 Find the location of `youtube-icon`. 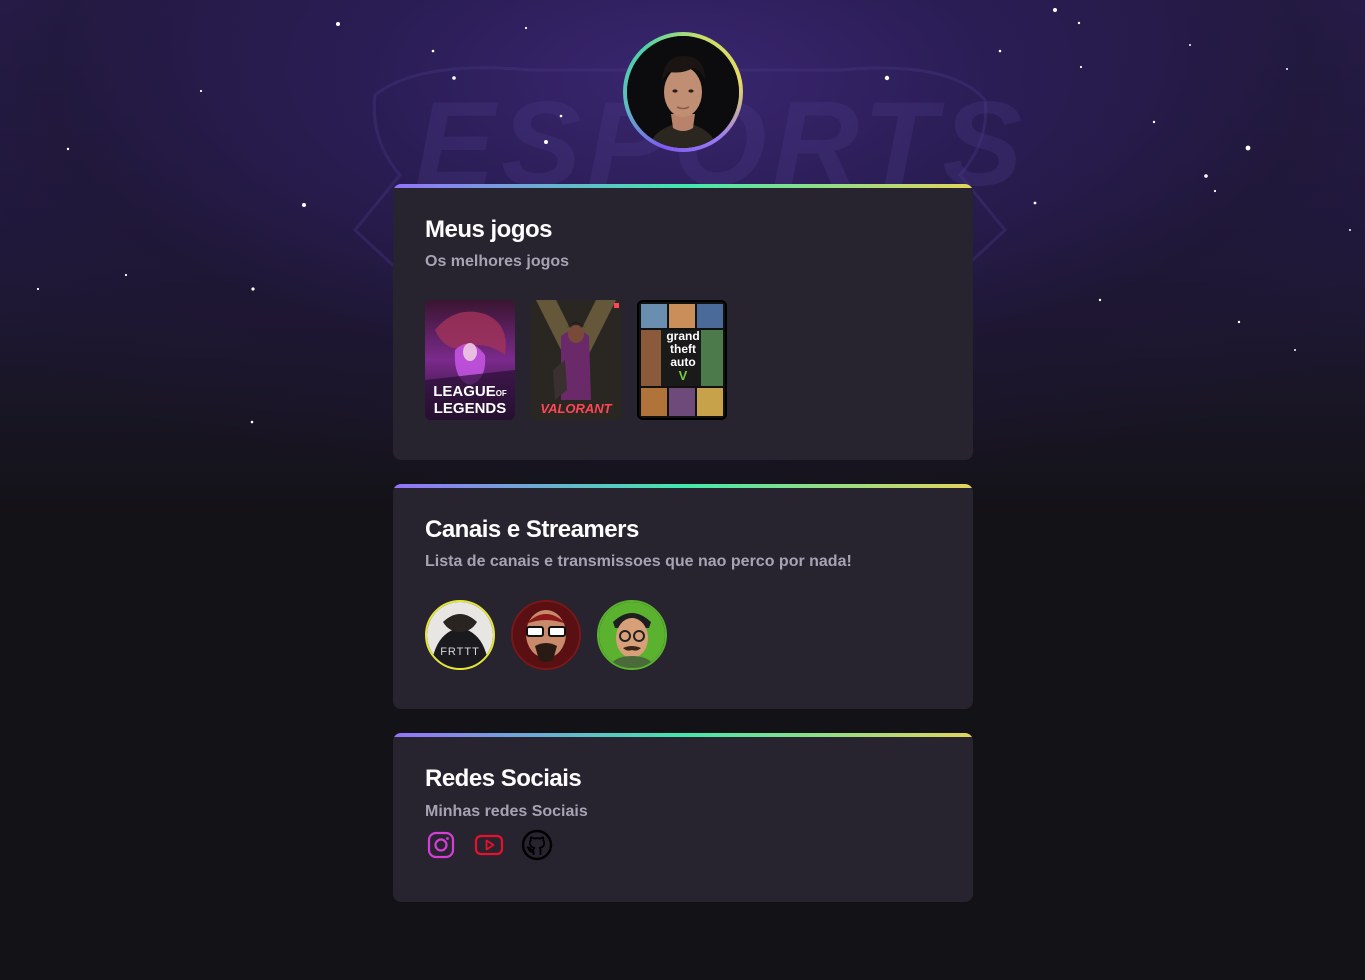

youtube-icon is located at coordinates (489, 845).